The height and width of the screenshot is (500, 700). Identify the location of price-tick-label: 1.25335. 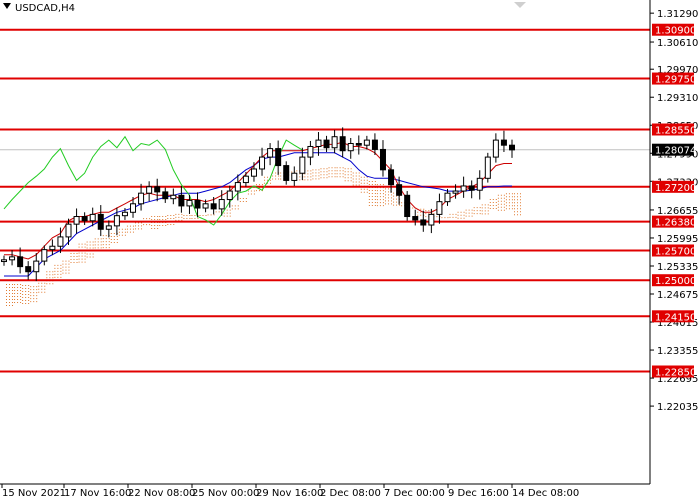
(677, 267).